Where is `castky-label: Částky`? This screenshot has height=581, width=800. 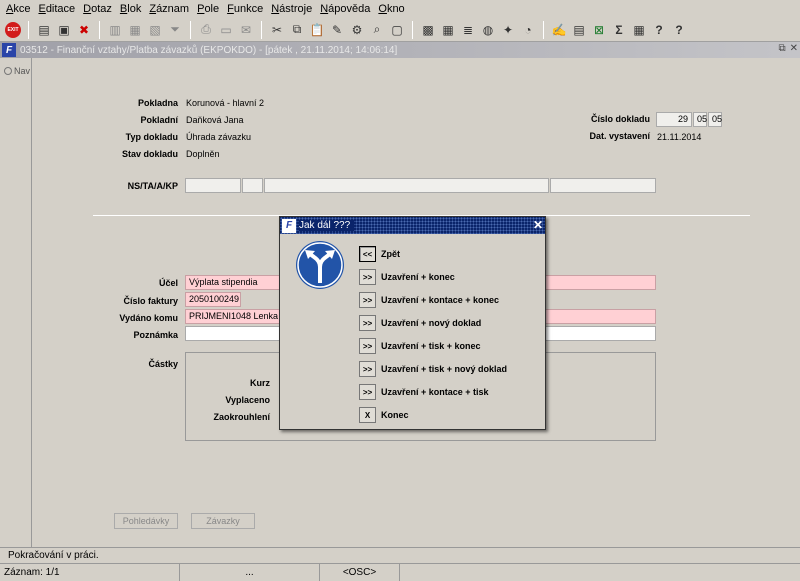
castky-label: Částky is located at coordinates (163, 364).